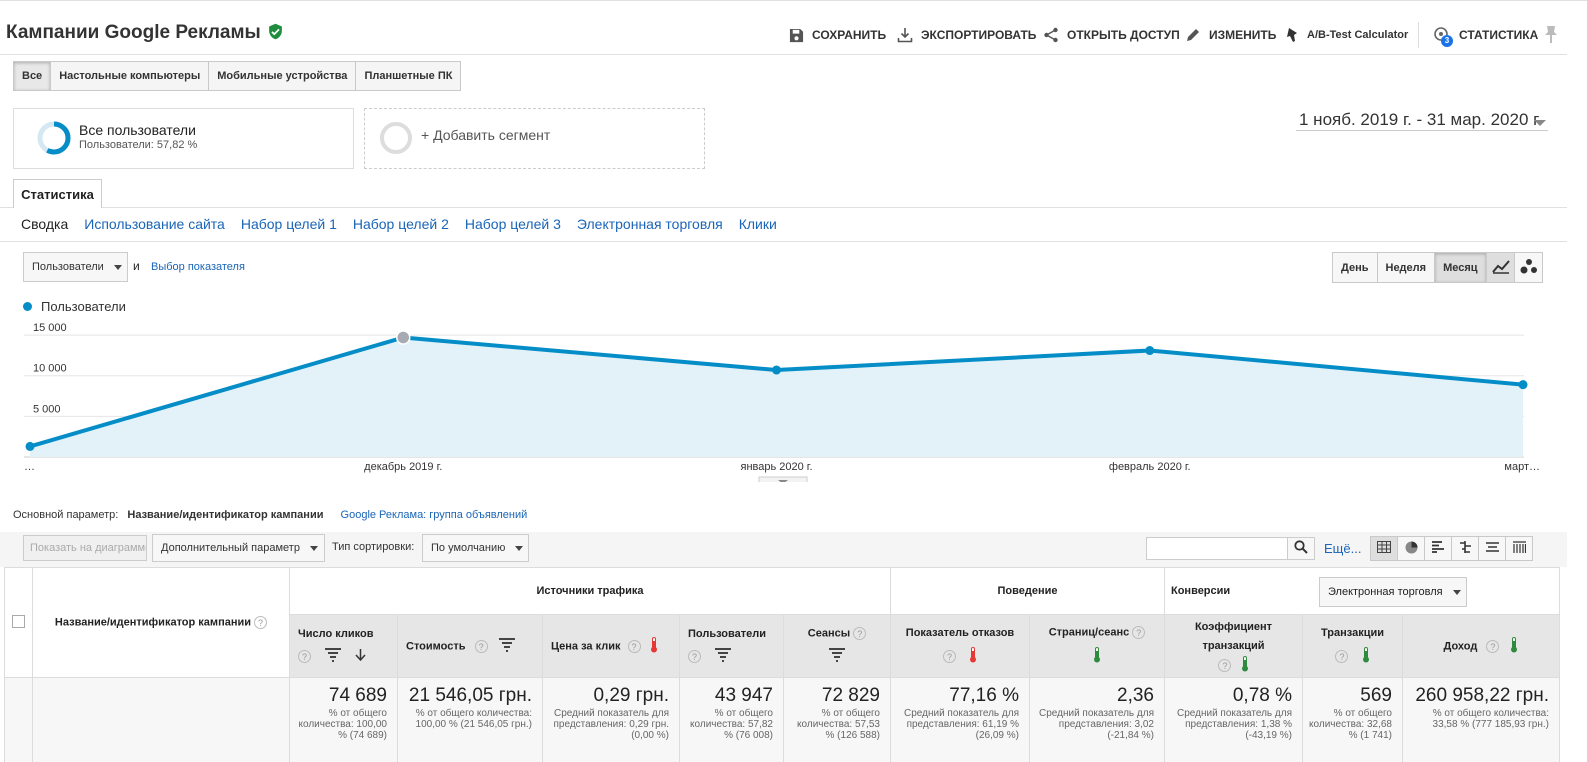  I want to click on tab-mobile: Мобильные устройства, so click(282, 76).